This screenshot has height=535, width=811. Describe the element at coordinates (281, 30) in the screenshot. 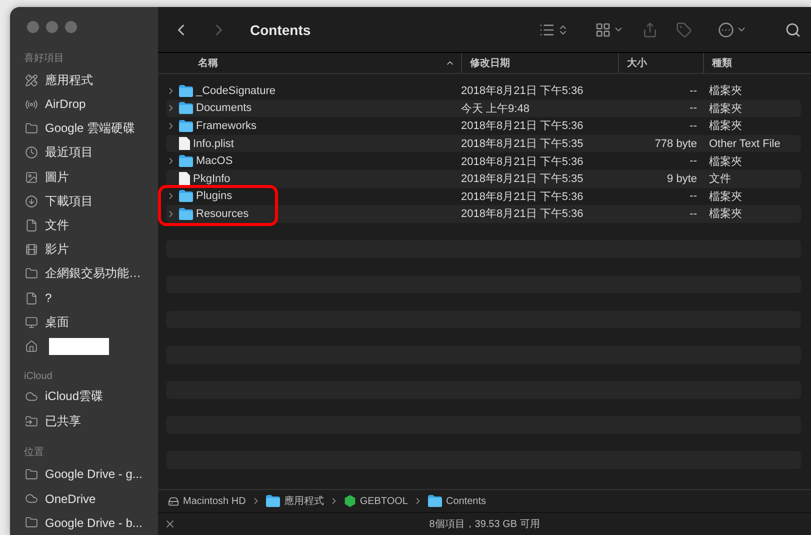

I see `window-title: Contents` at that location.